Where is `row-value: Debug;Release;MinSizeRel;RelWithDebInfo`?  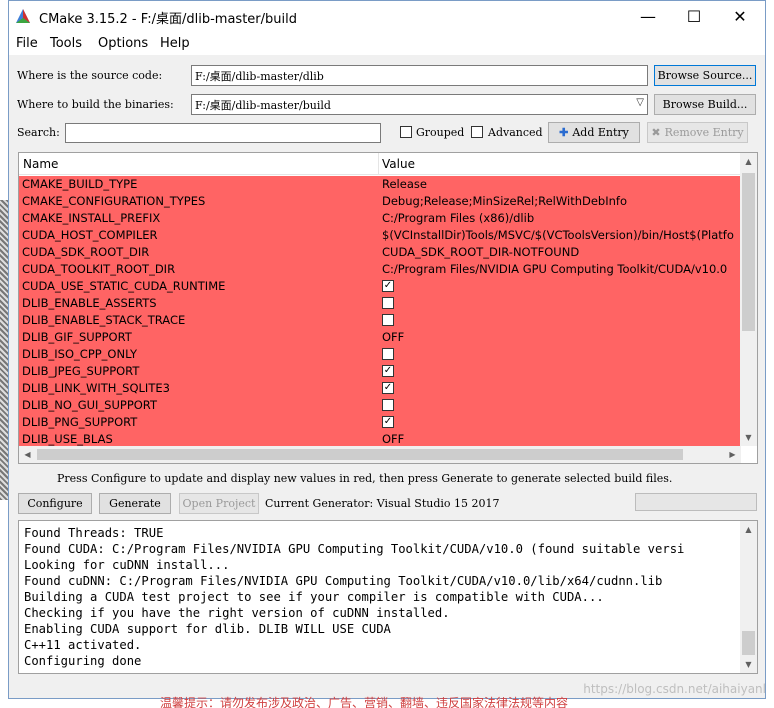 row-value: Debug;Release;MinSizeRel;RelWithDebInfo is located at coordinates (561, 201).